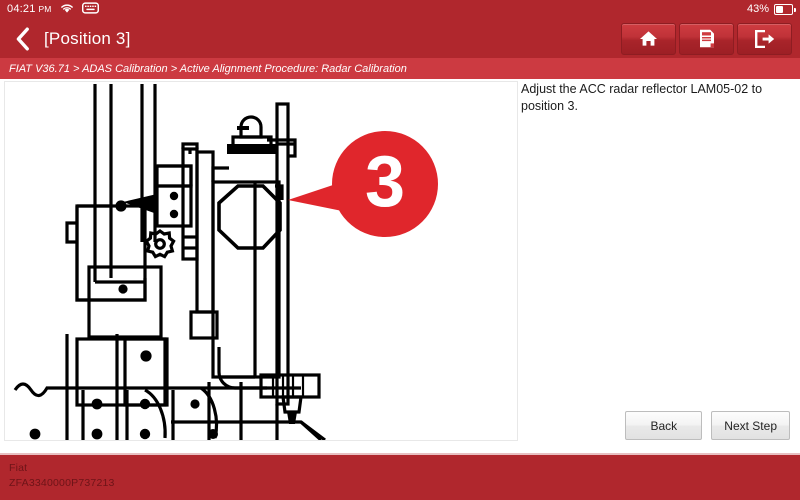 Image resolution: width=800 pixels, height=500 pixels. What do you see at coordinates (21, 9) in the screenshot?
I see `status-time: 04:21` at bounding box center [21, 9].